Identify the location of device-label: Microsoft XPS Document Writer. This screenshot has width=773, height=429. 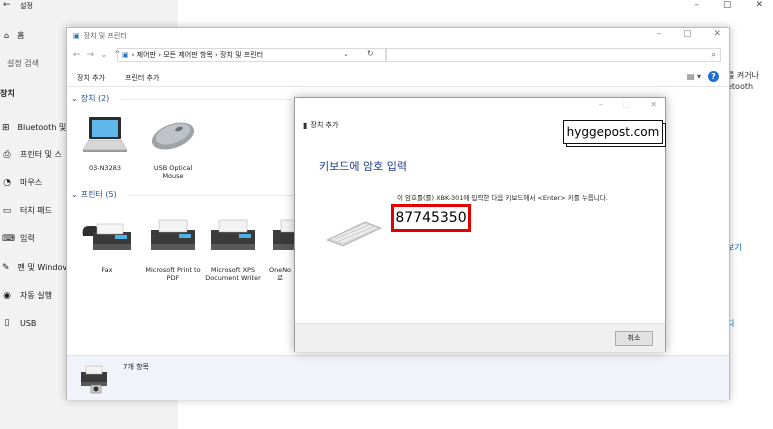
(233, 274).